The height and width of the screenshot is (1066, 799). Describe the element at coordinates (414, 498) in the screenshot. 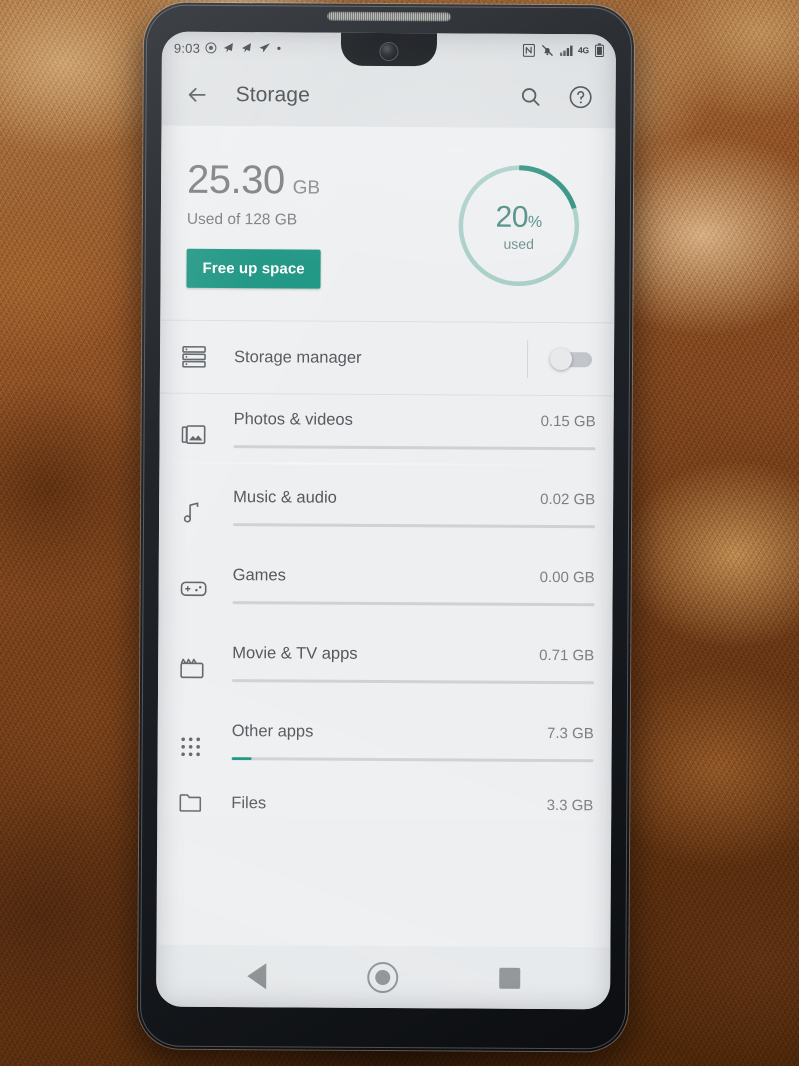

I see `list-item-header: Music & audio 0.02 GB` at that location.